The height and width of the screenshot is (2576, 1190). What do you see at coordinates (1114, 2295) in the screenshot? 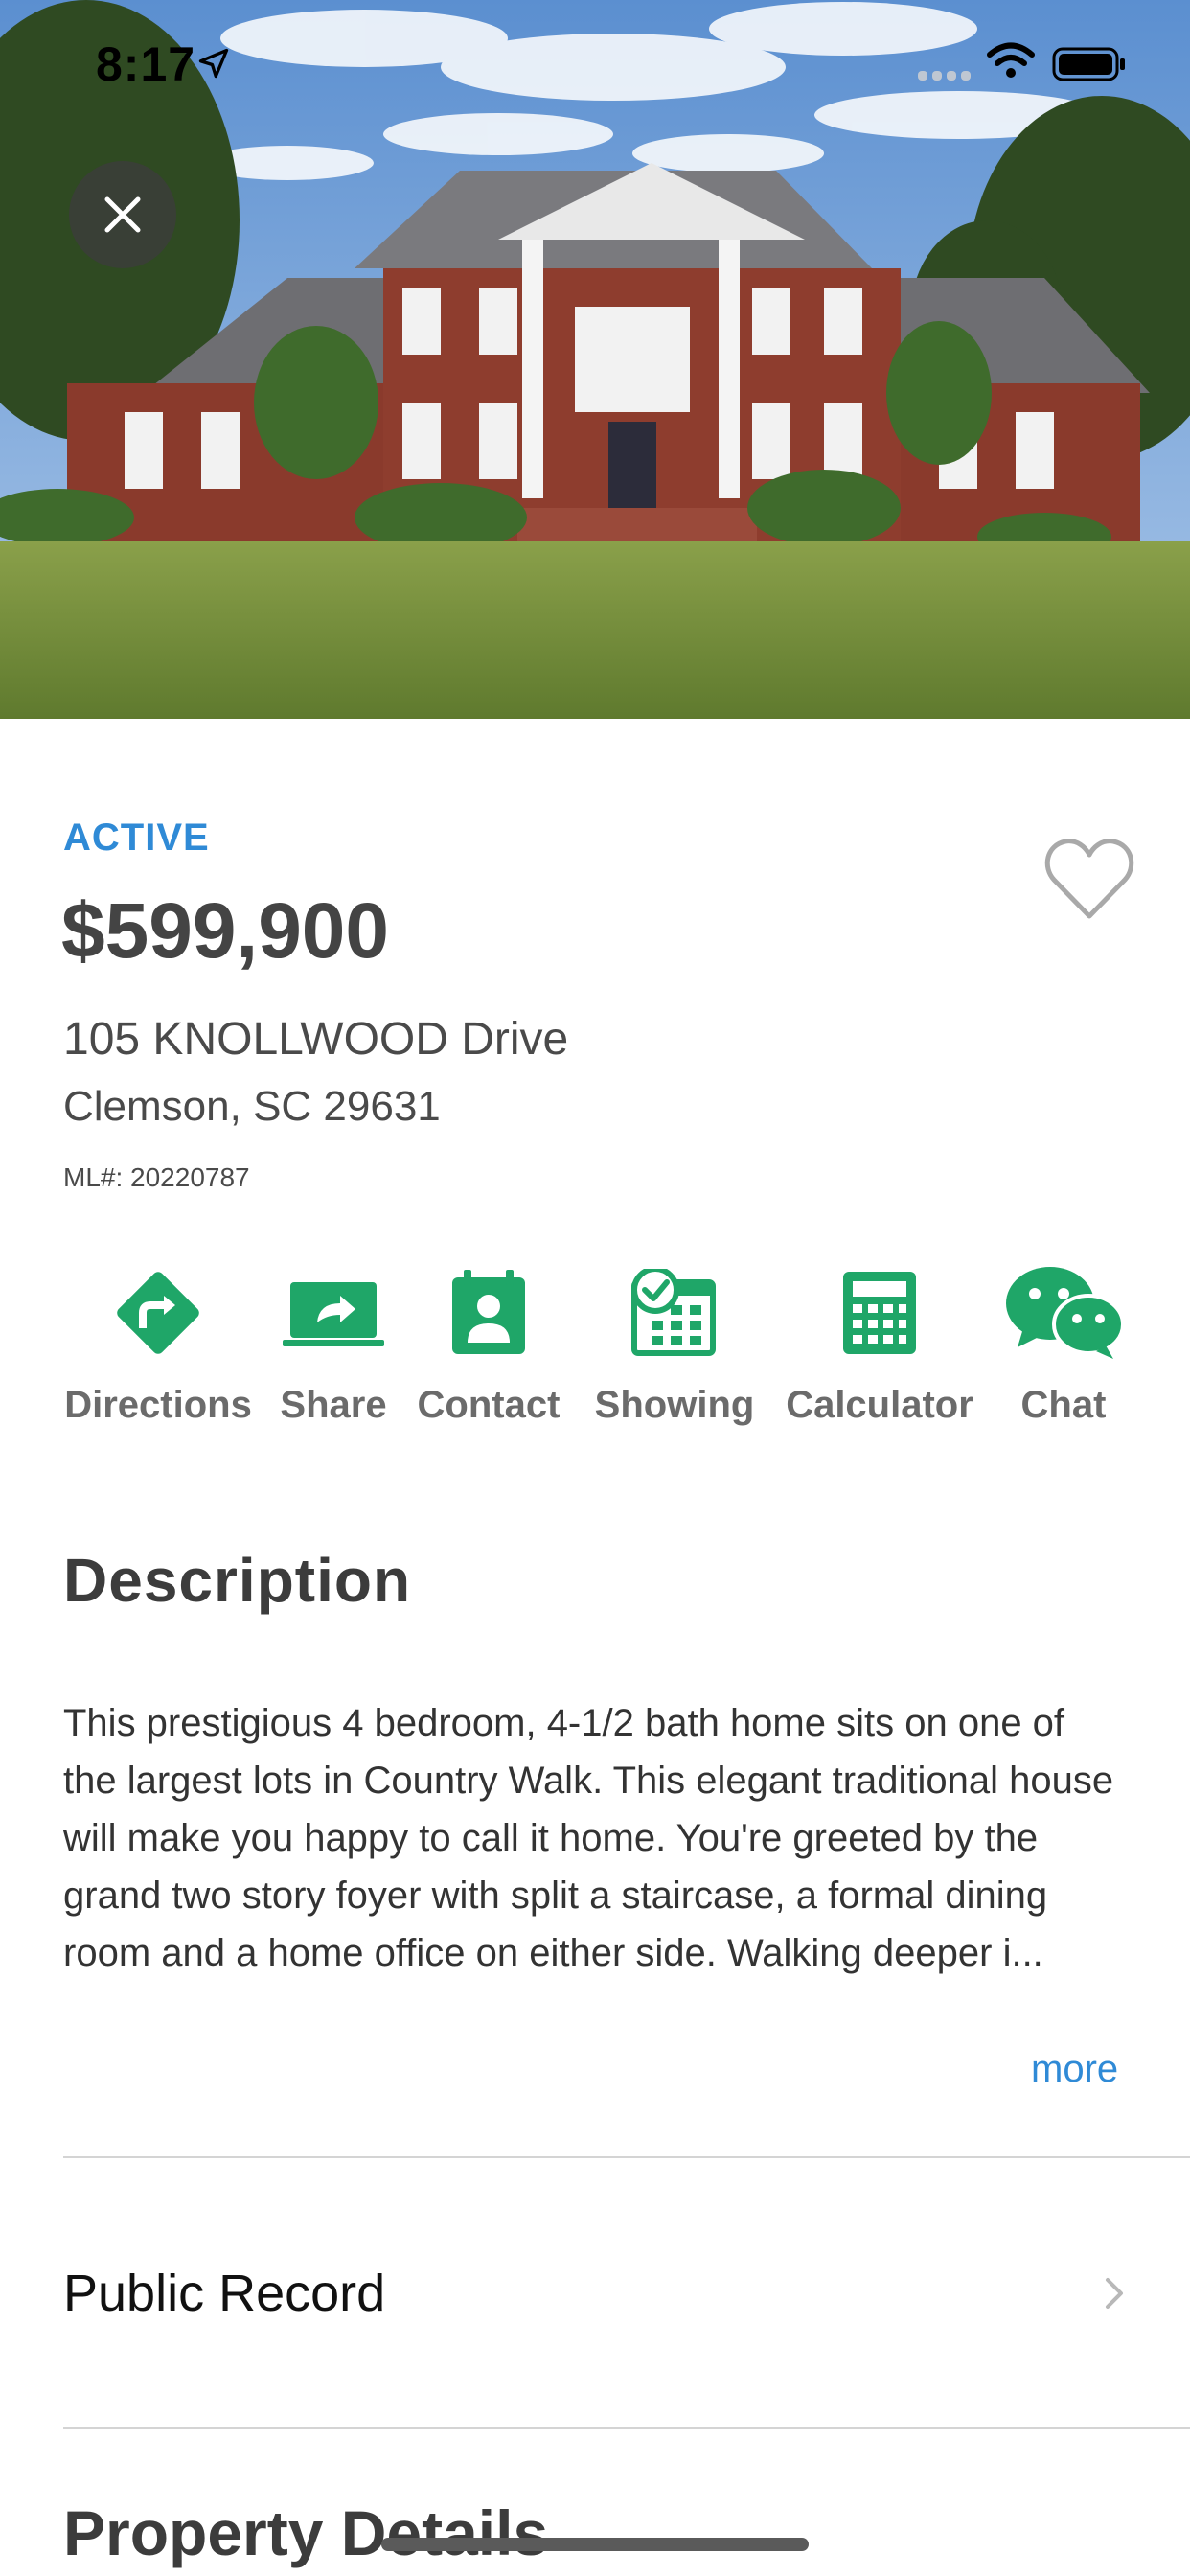
I see `chevron-right-icon` at bounding box center [1114, 2295].